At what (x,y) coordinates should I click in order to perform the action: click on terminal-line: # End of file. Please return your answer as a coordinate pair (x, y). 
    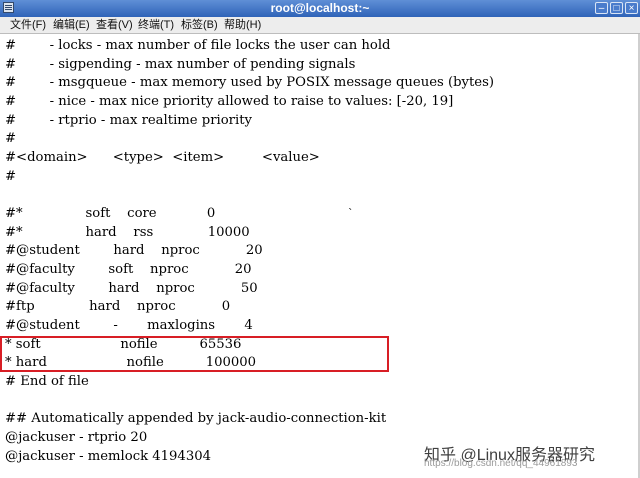
    Looking at the image, I should click on (47, 381).